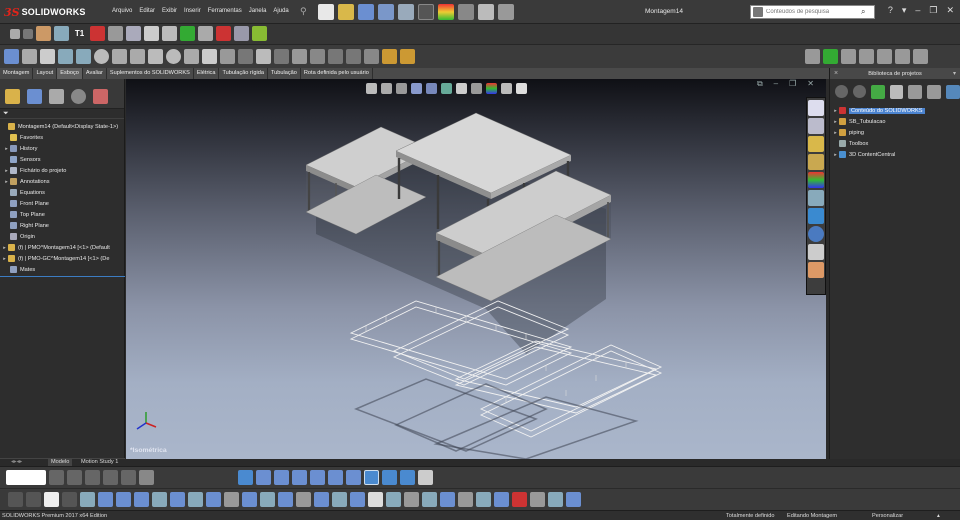 Image resolution: width=960 pixels, height=520 pixels. Describe the element at coordinates (119, 56) in the screenshot. I see `arc-icon` at that location.